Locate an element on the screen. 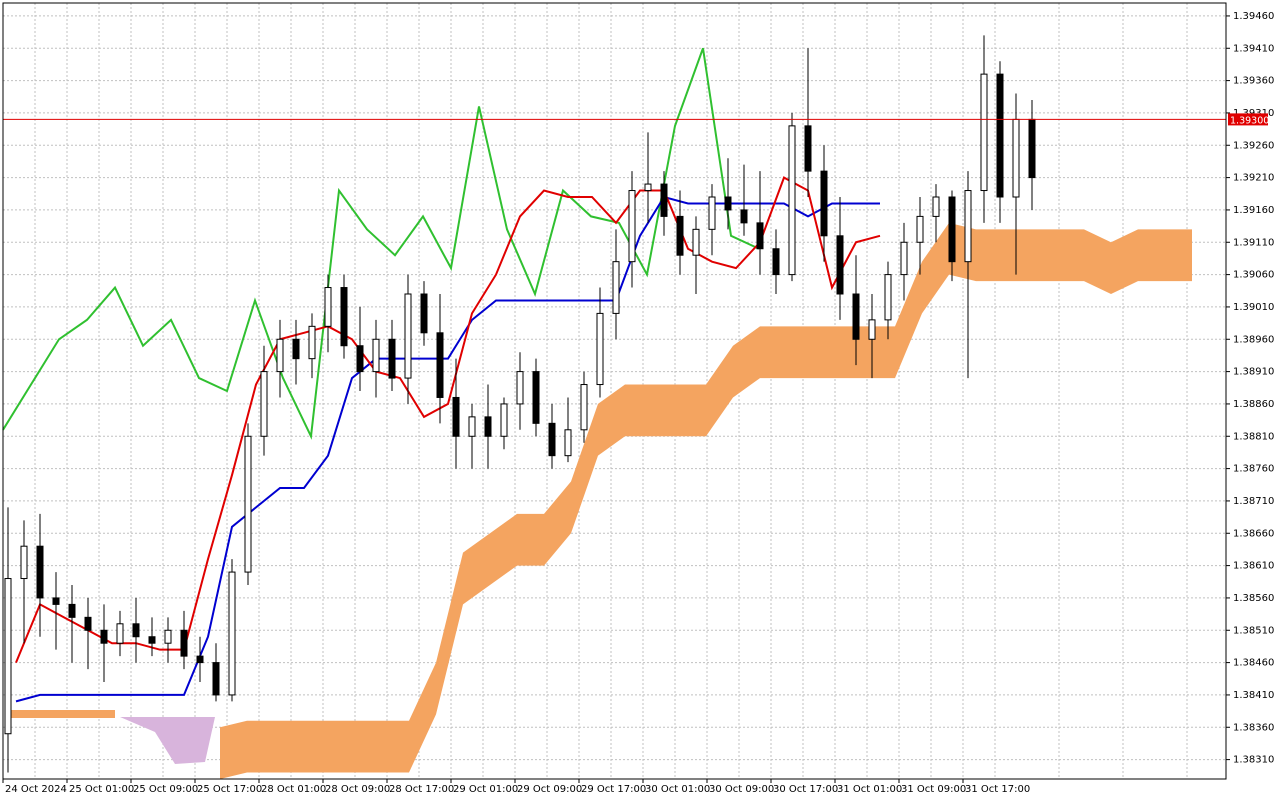  x-tick-label: 28 Oct 09:00 is located at coordinates (357, 789).